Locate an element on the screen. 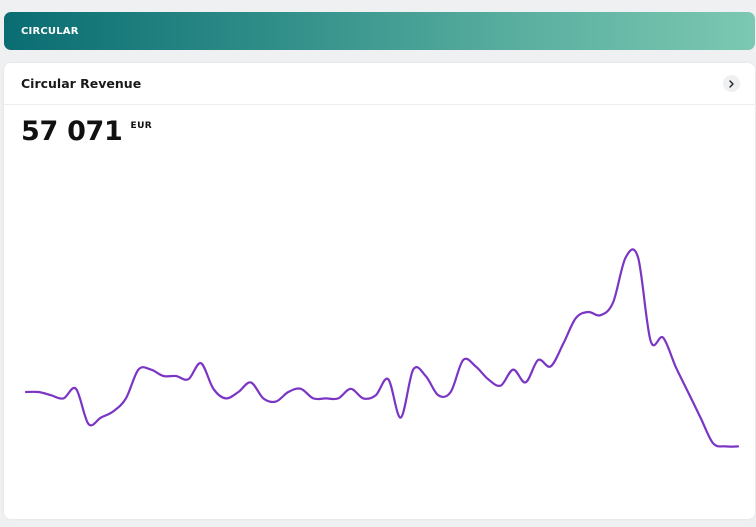 The height and width of the screenshot is (527, 756). metric: 57 071 EUR is located at coordinates (86, 132).